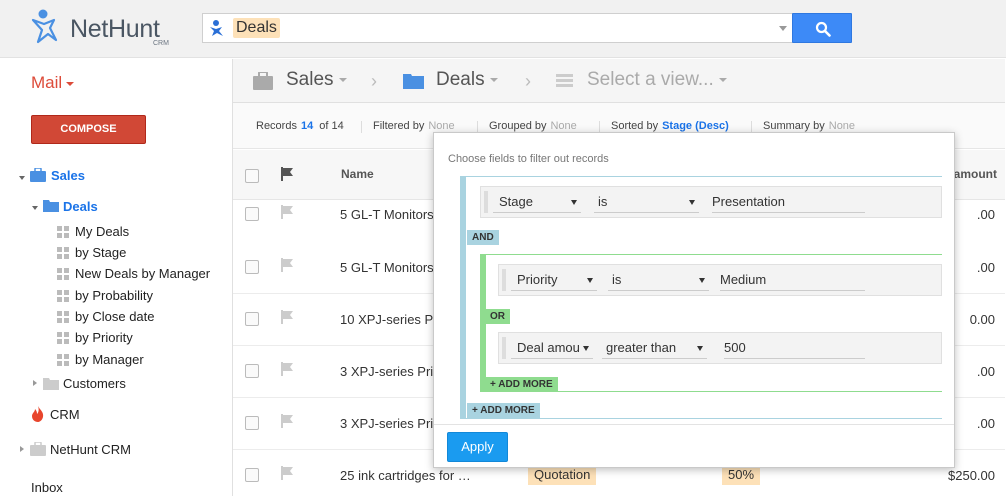 This screenshot has height=496, width=1006. I want to click on search-filter-chip: Deals, so click(256, 28).